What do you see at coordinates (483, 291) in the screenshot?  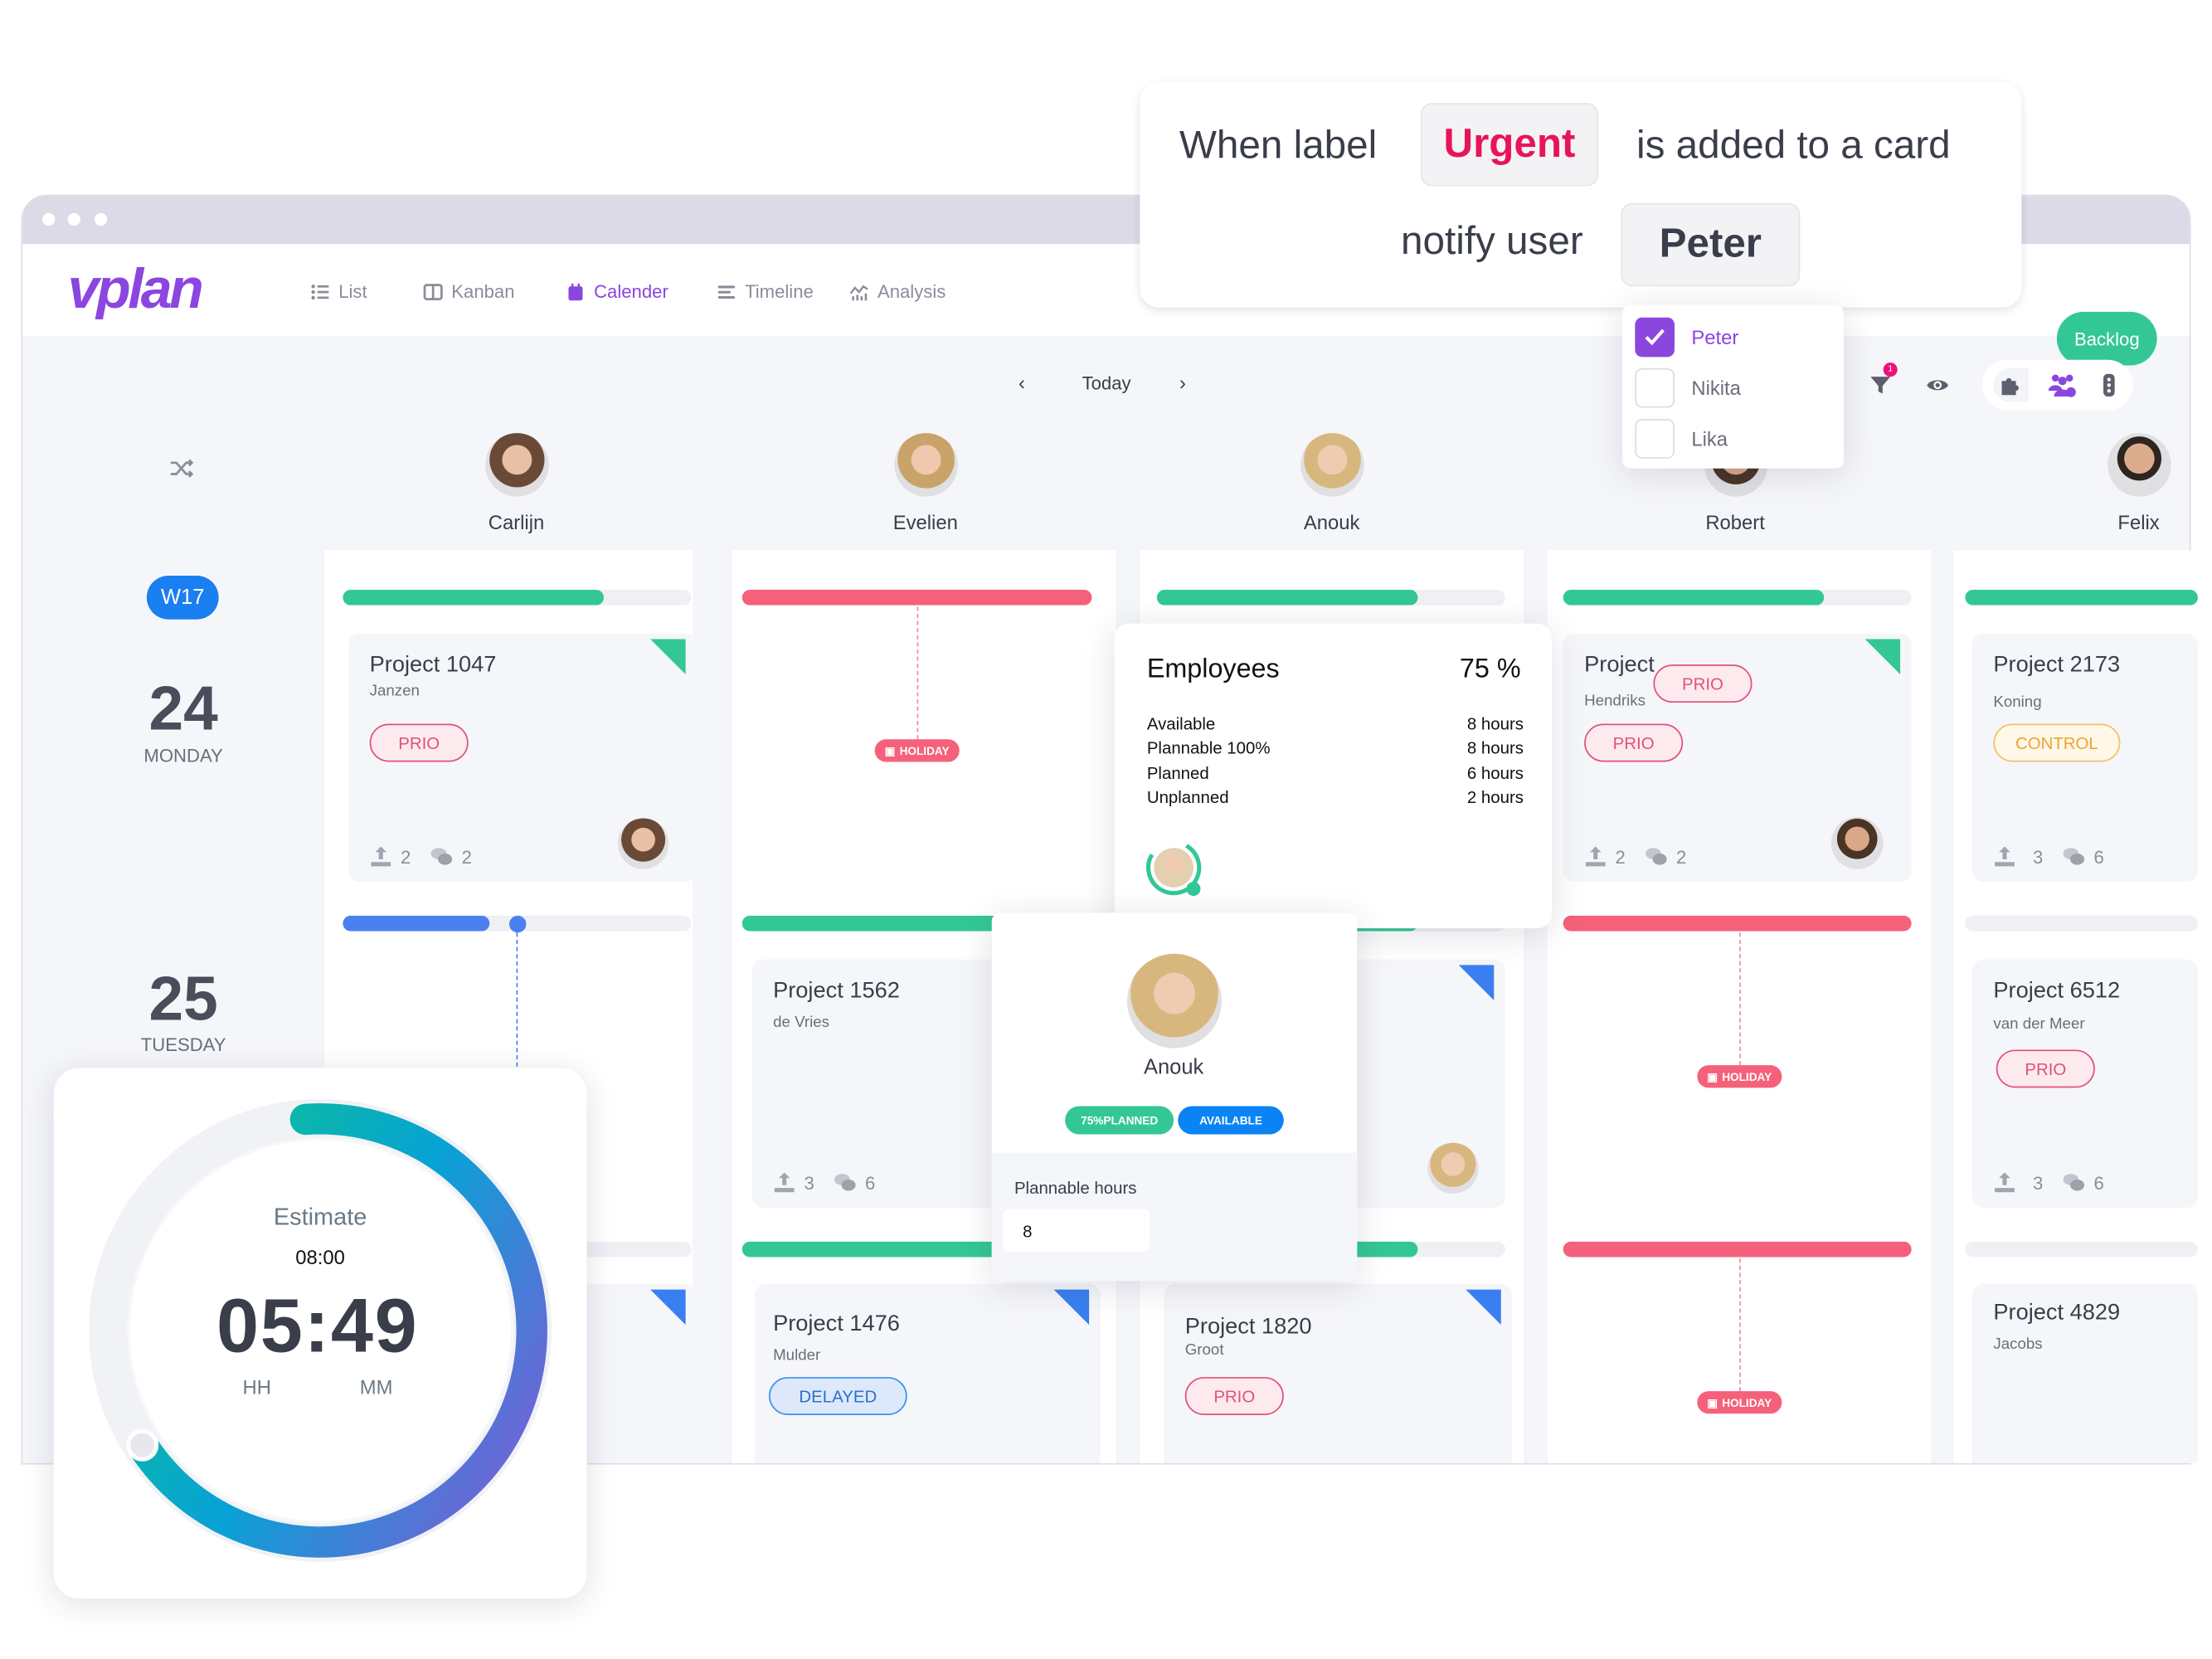 I see `nav-label: Kanban` at bounding box center [483, 291].